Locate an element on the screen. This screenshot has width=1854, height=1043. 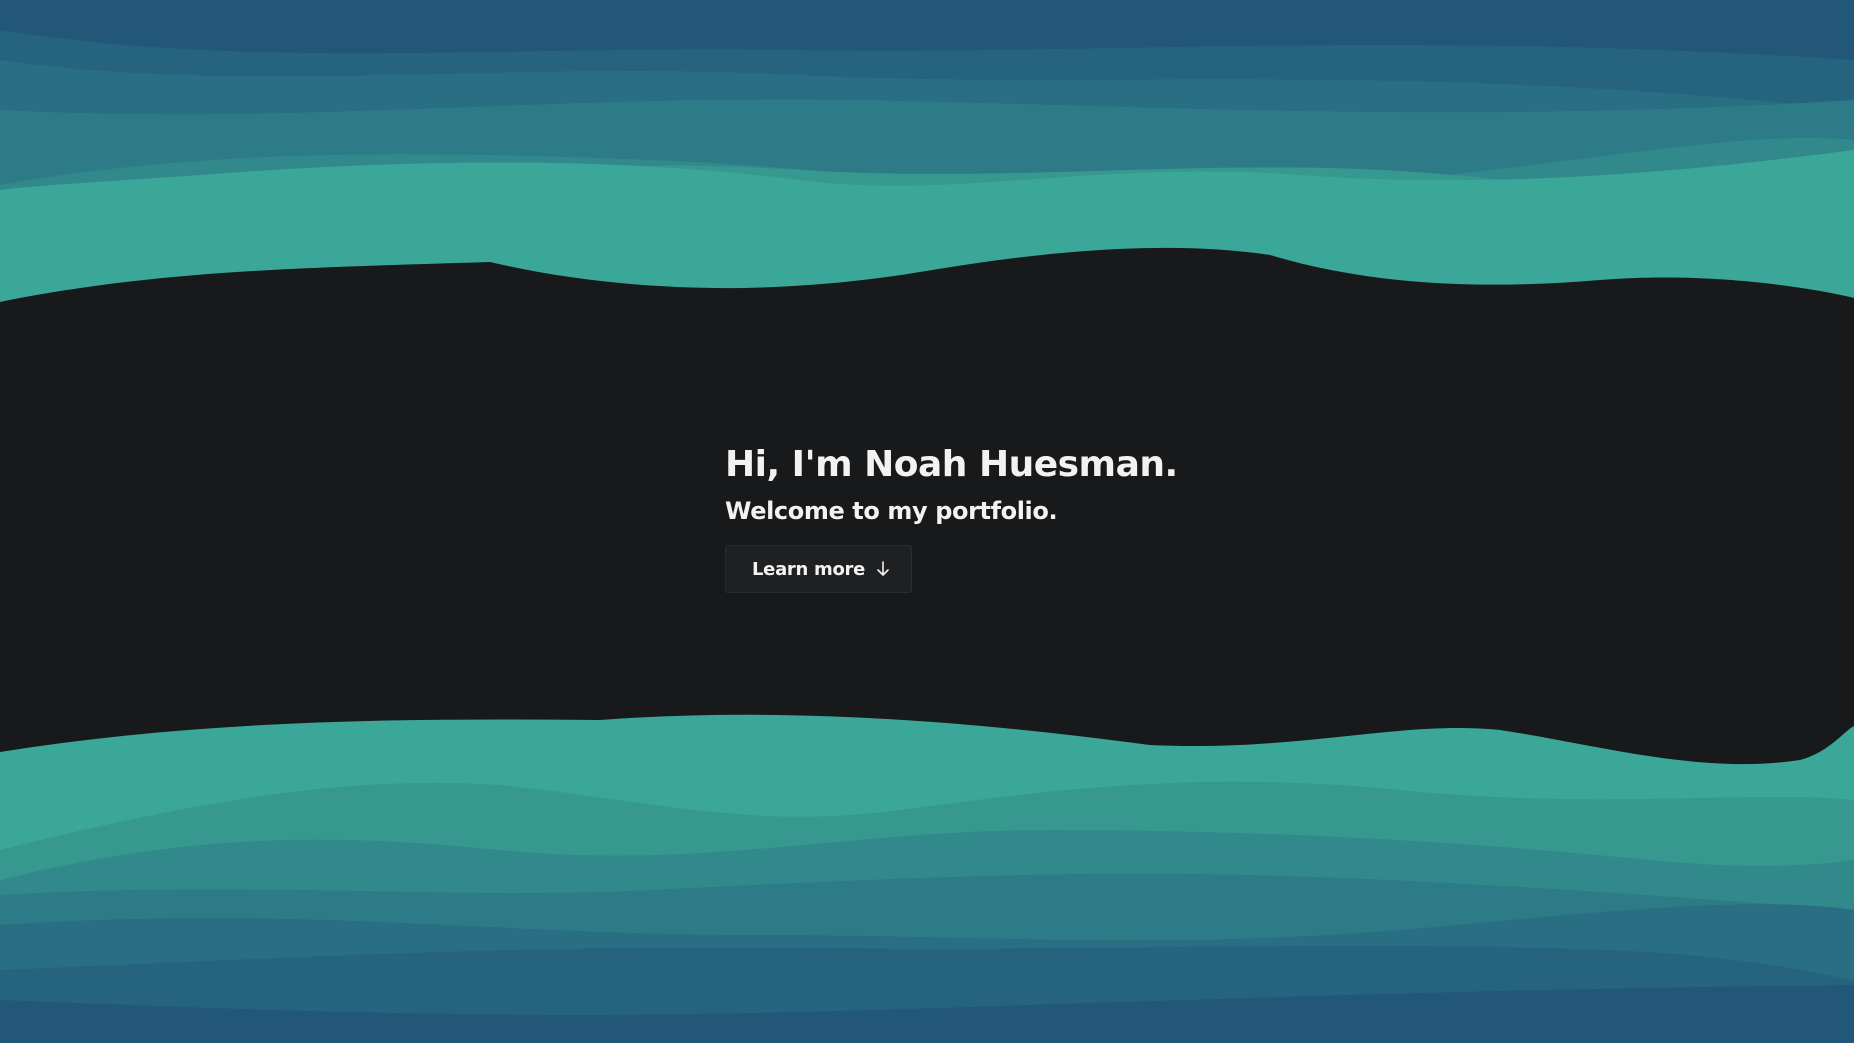
hero-subtitle: Welcome to my portfolio. is located at coordinates (891, 511).